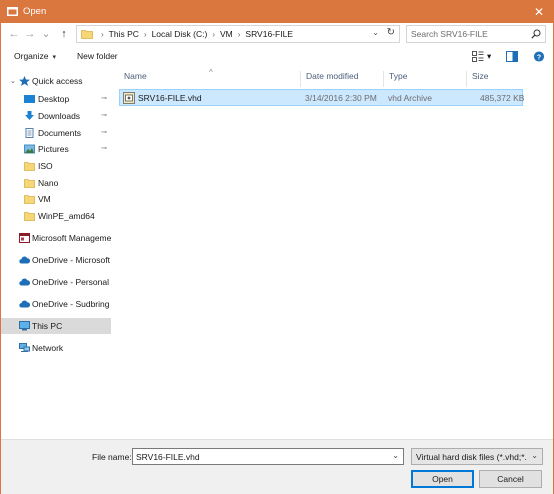 This screenshot has height=494, width=554. What do you see at coordinates (64, 34) in the screenshot?
I see `up-arrow-icon: ↑` at bounding box center [64, 34].